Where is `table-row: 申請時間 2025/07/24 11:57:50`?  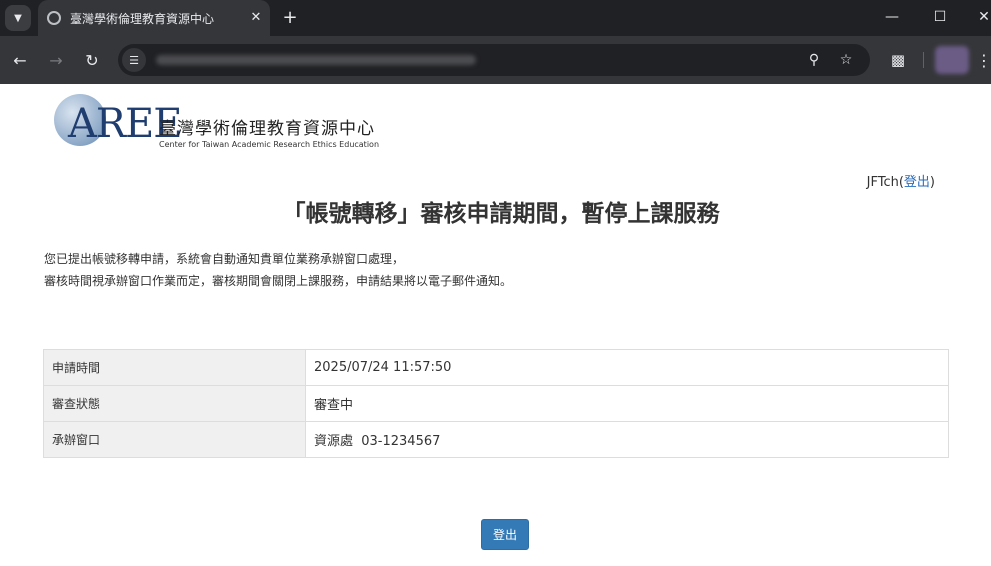
table-row: 申請時間 2025/07/24 11:57:50 is located at coordinates (496, 367).